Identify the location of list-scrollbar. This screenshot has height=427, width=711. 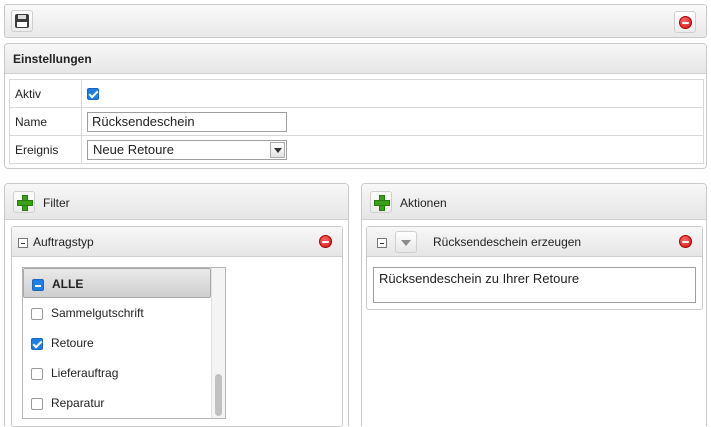
(218, 343).